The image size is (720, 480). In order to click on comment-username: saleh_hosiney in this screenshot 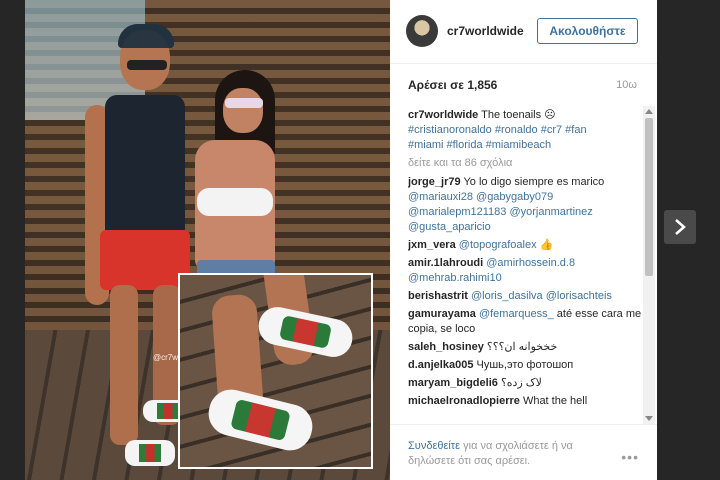, I will do `click(446, 347)`.